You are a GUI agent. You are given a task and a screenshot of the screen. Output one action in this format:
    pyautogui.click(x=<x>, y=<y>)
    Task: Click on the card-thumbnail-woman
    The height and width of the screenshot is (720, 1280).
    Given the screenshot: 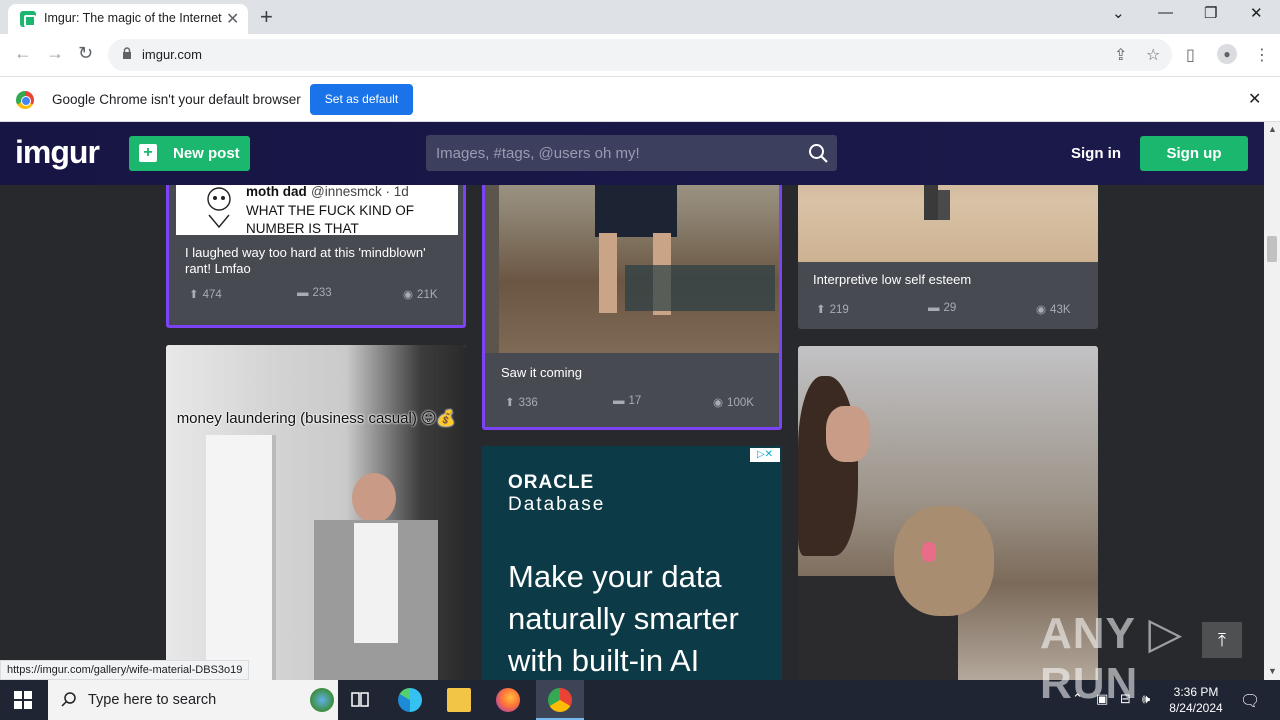 What is the action you would take?
    pyautogui.click(x=316, y=512)
    